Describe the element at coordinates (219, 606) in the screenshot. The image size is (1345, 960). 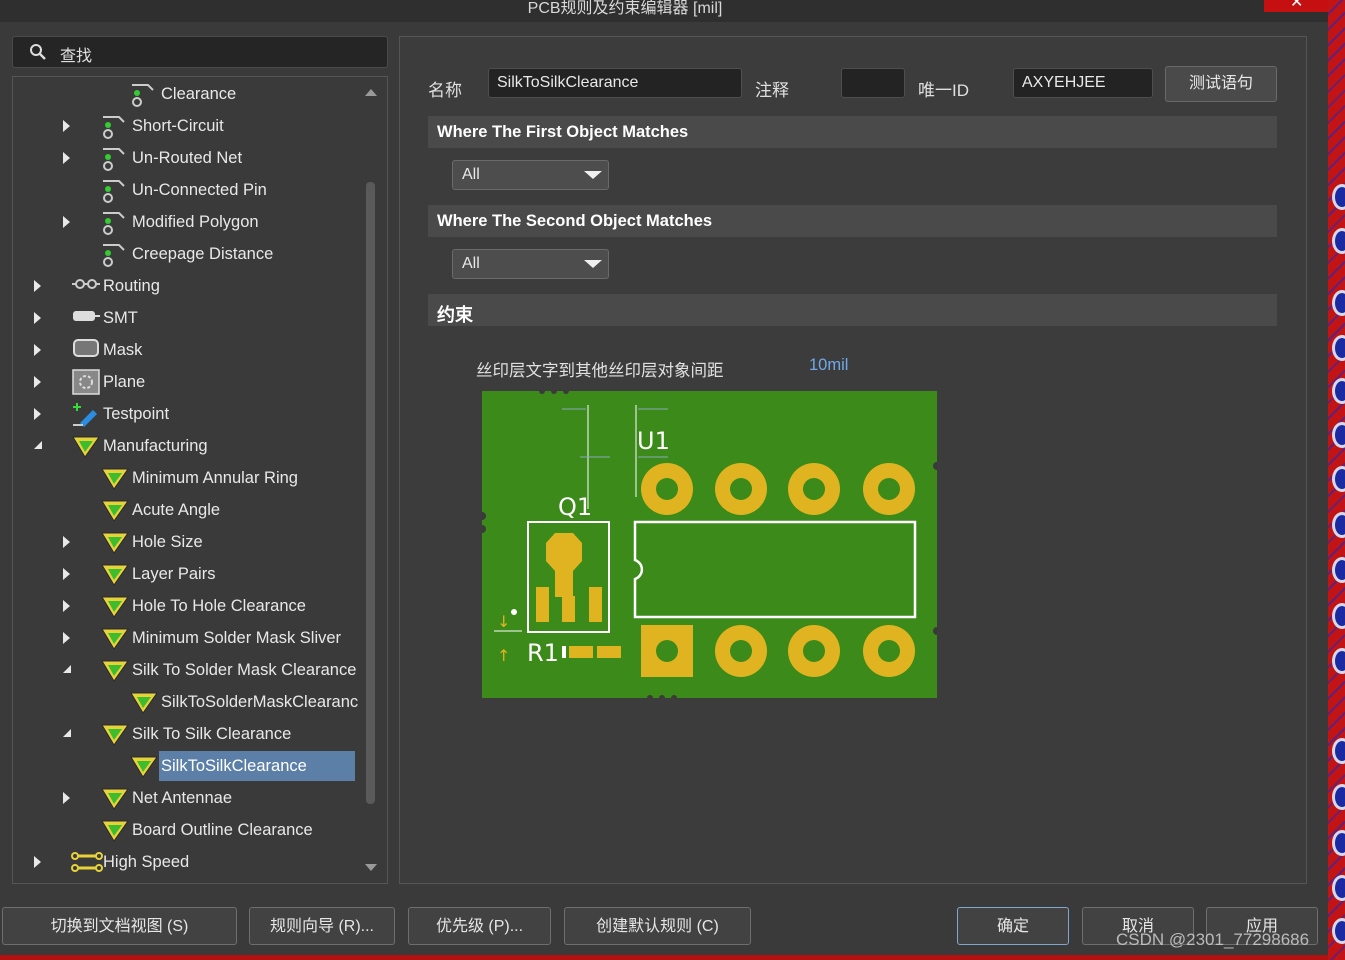
I see `tree-item-label: Hole To Hole Clearance` at that location.